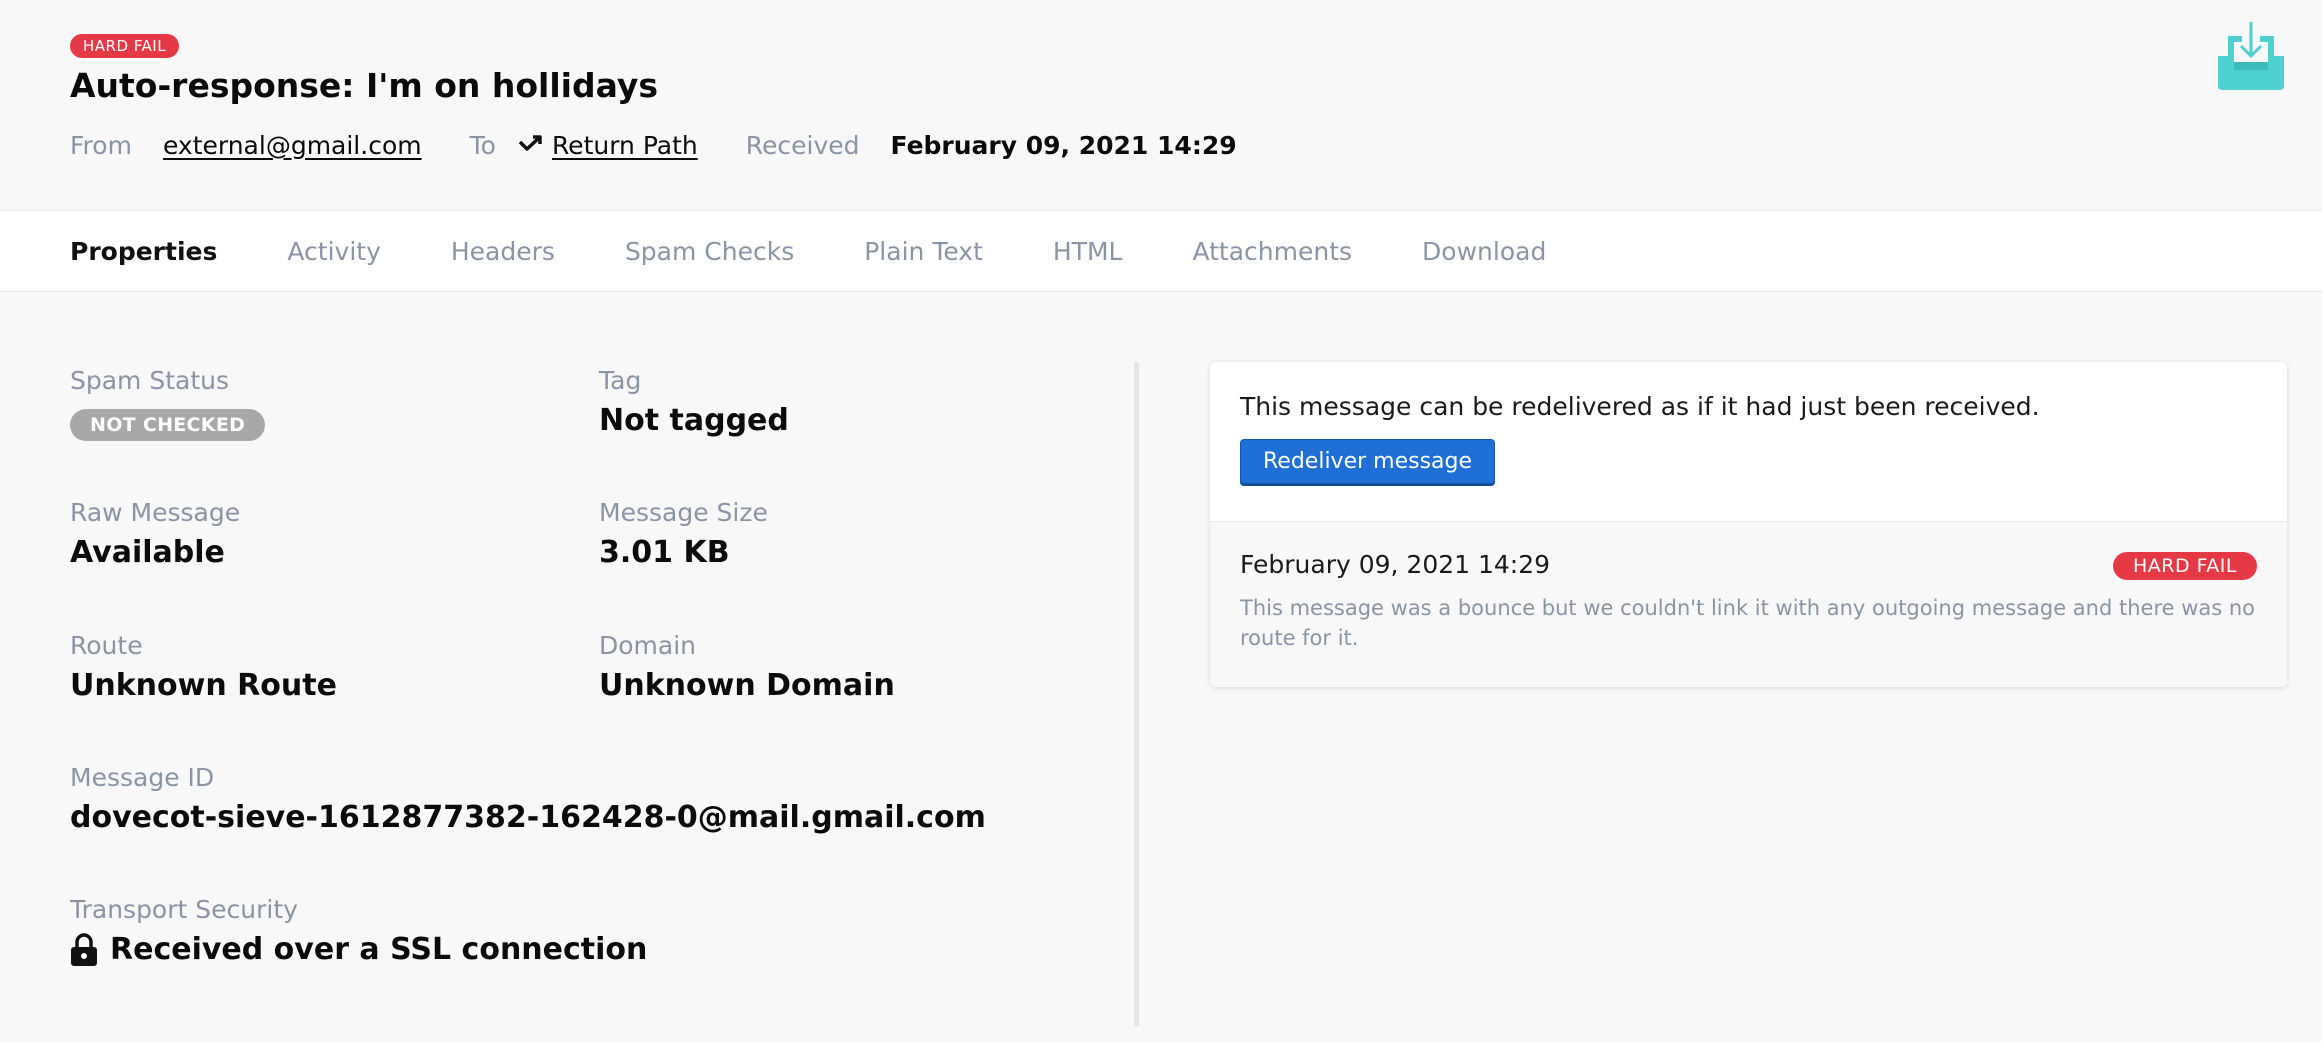 This screenshot has height=1042, width=2322. What do you see at coordinates (747, 685) in the screenshot?
I see `domain-value: Unknown Domain` at bounding box center [747, 685].